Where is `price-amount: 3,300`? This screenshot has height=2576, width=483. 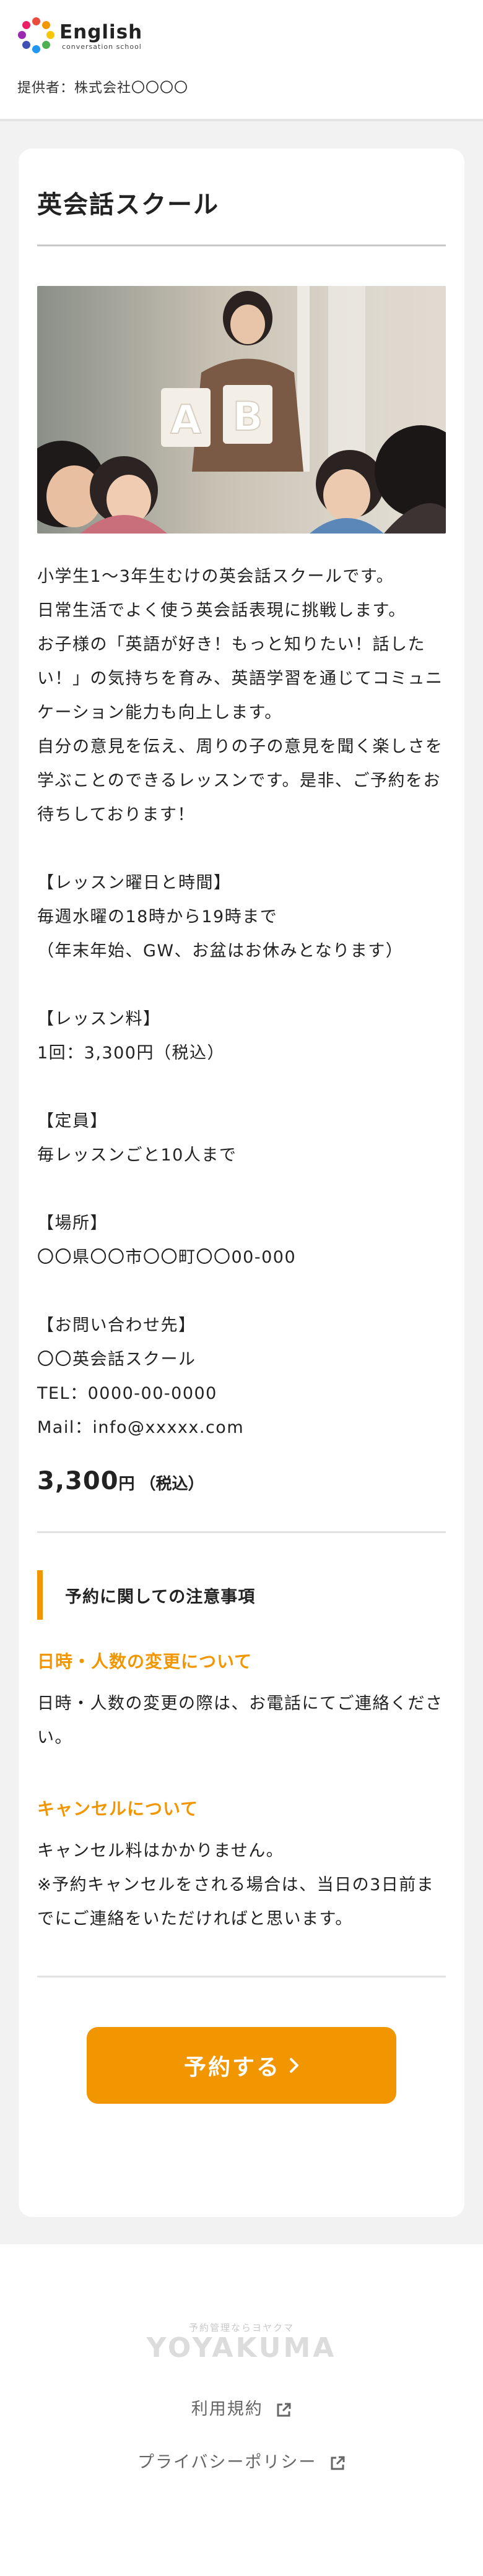
price-amount: 3,300 is located at coordinates (78, 1481).